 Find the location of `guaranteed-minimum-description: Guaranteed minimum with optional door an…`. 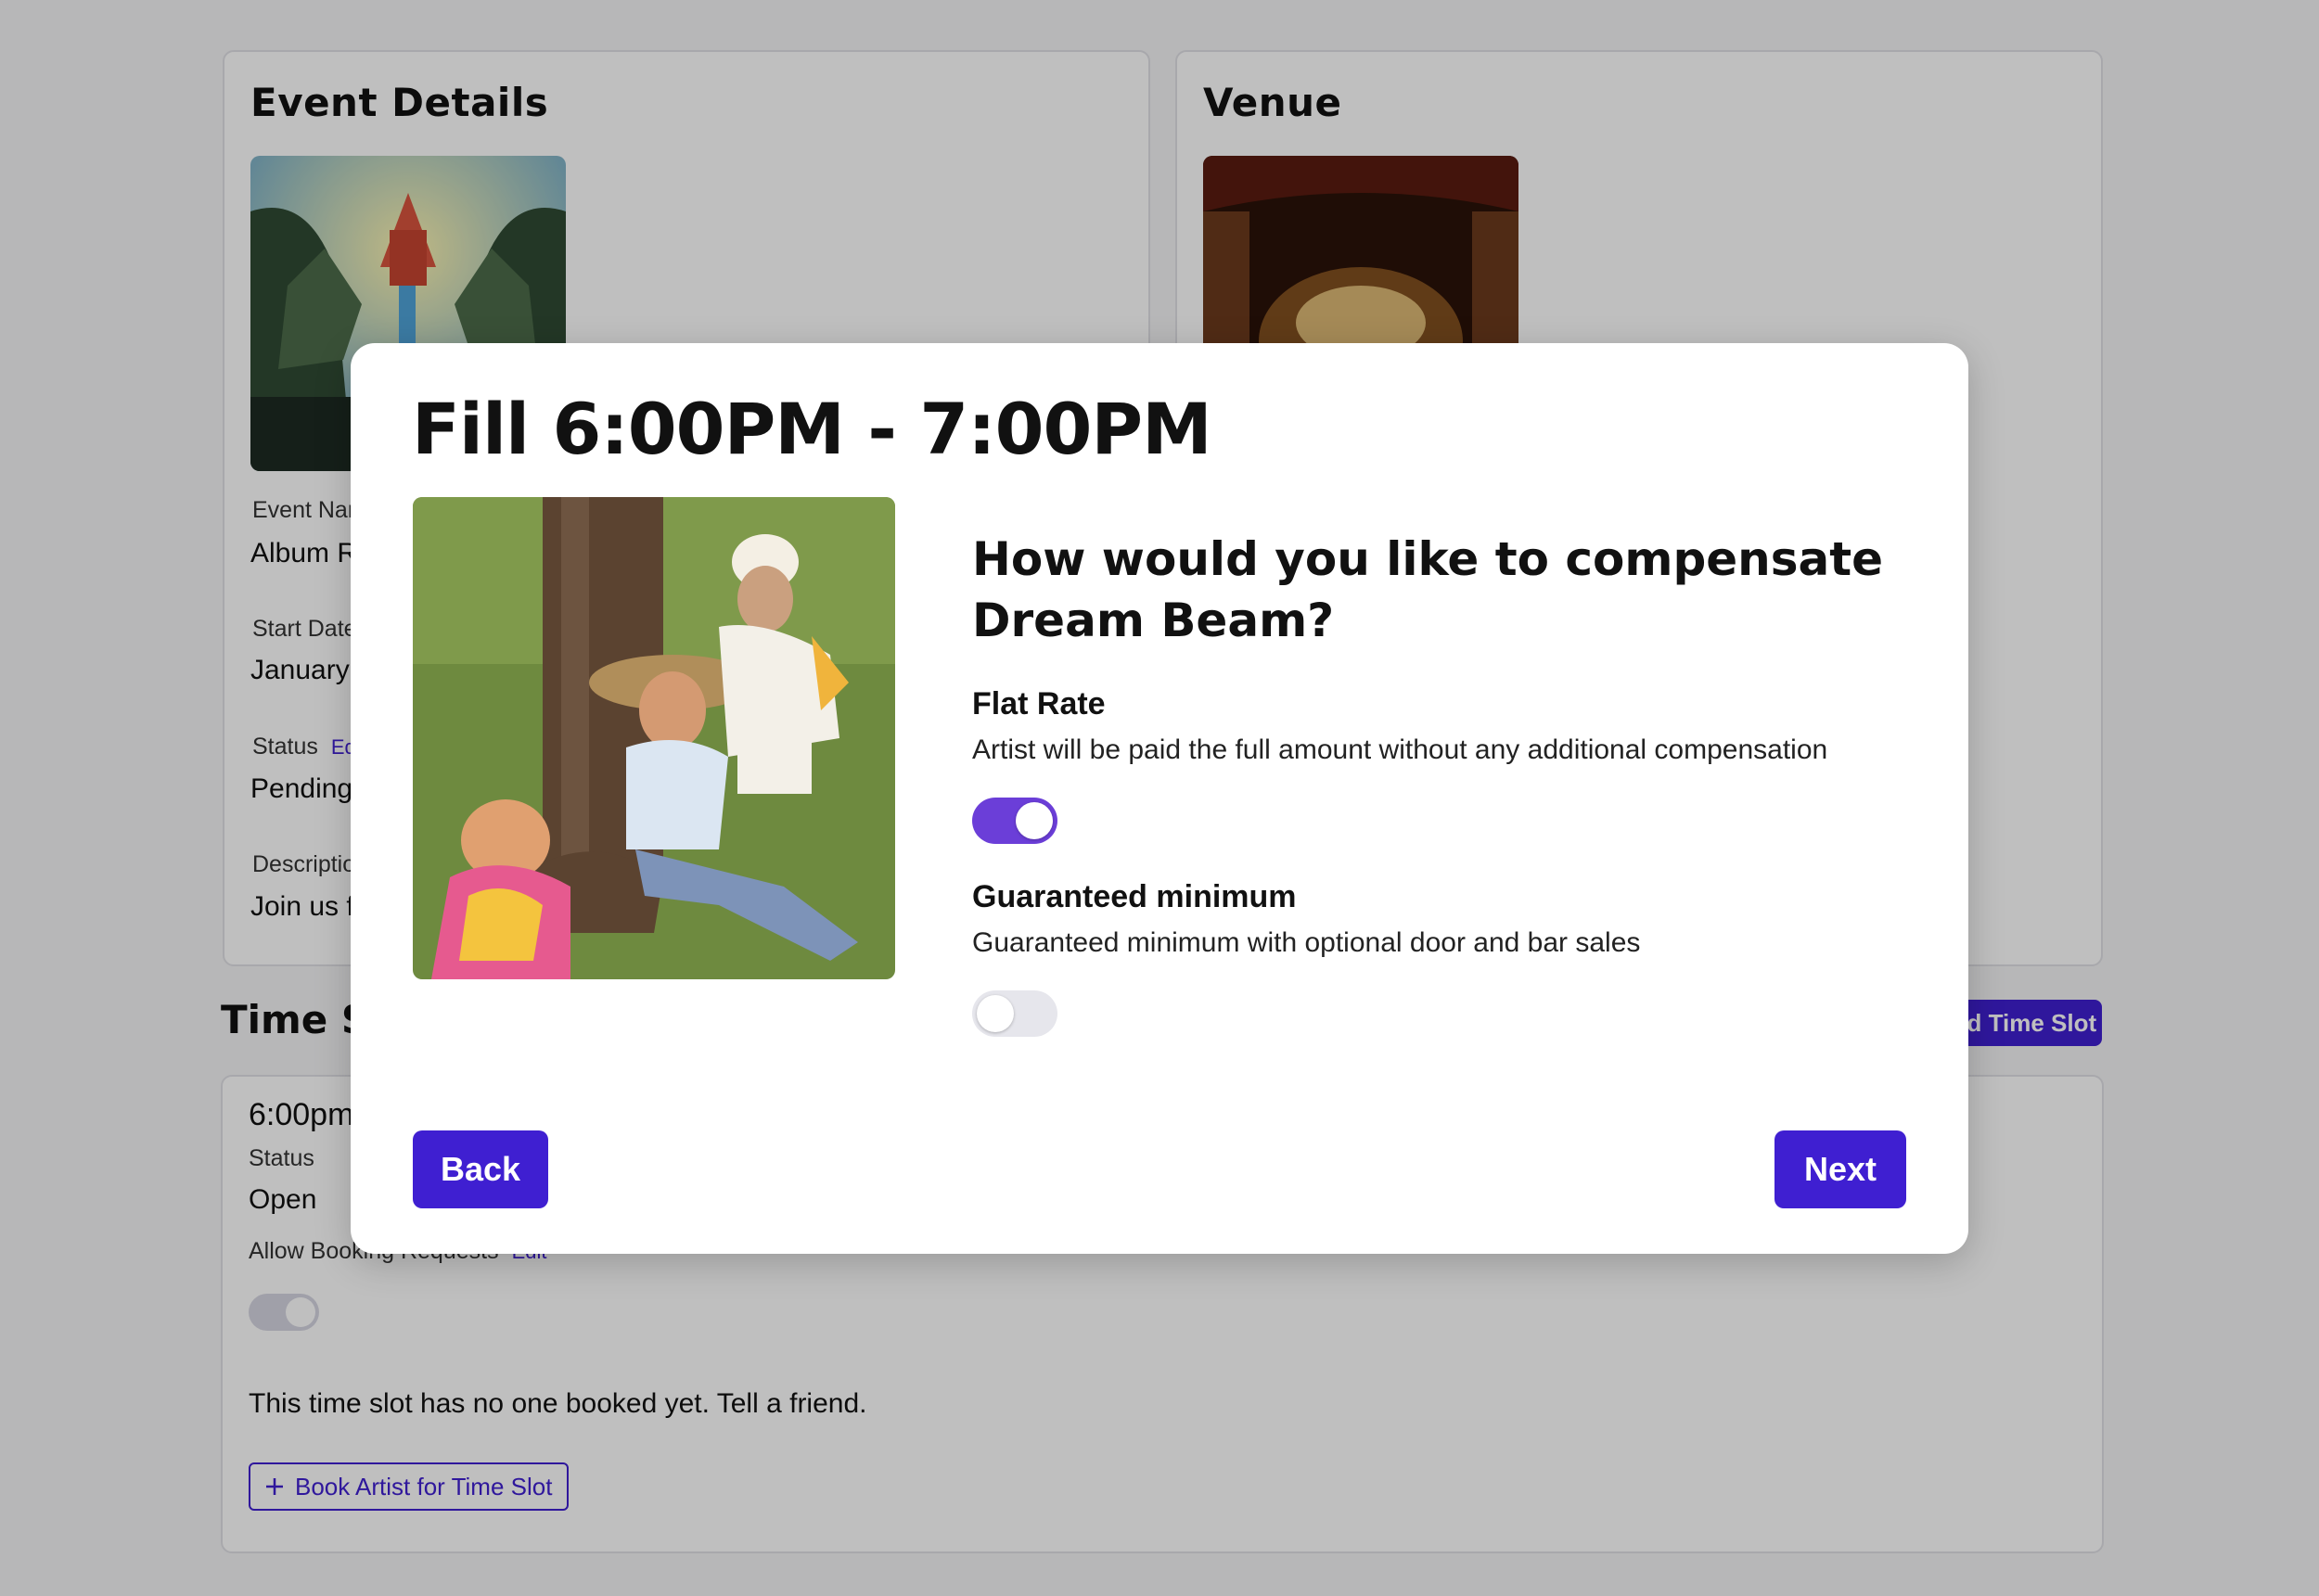

guaranteed-minimum-description: Guaranteed minimum with optional door an… is located at coordinates (1306, 942).